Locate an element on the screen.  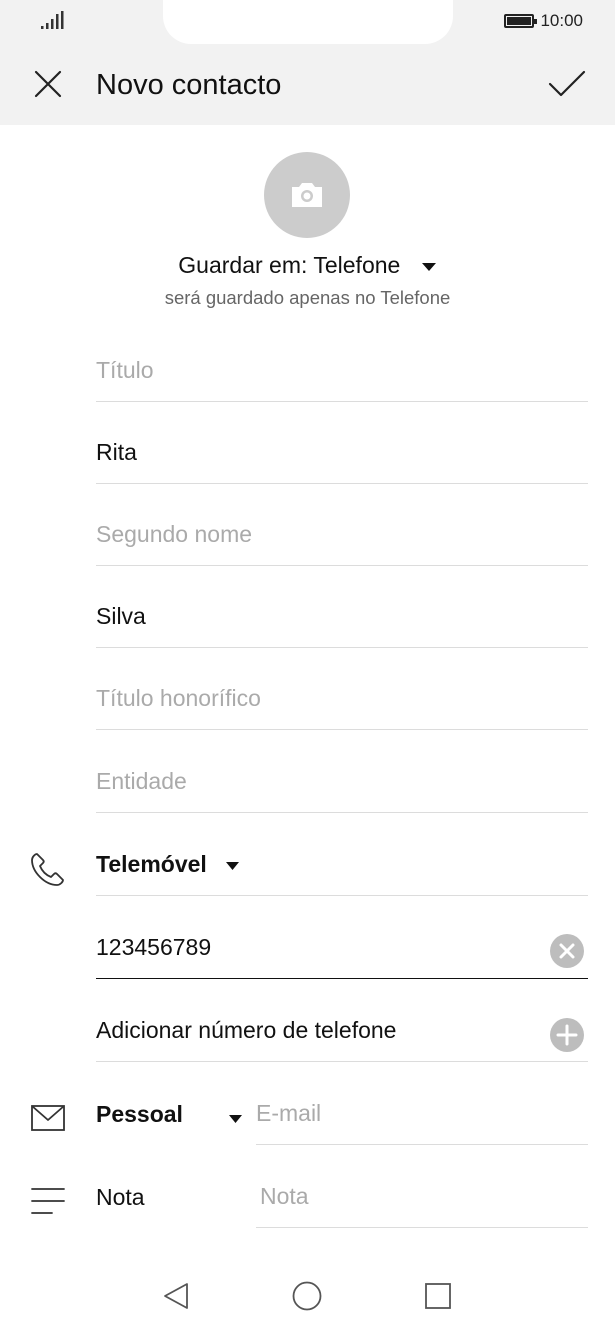
email-placeholder: E-mail is located at coordinates (289, 1113).